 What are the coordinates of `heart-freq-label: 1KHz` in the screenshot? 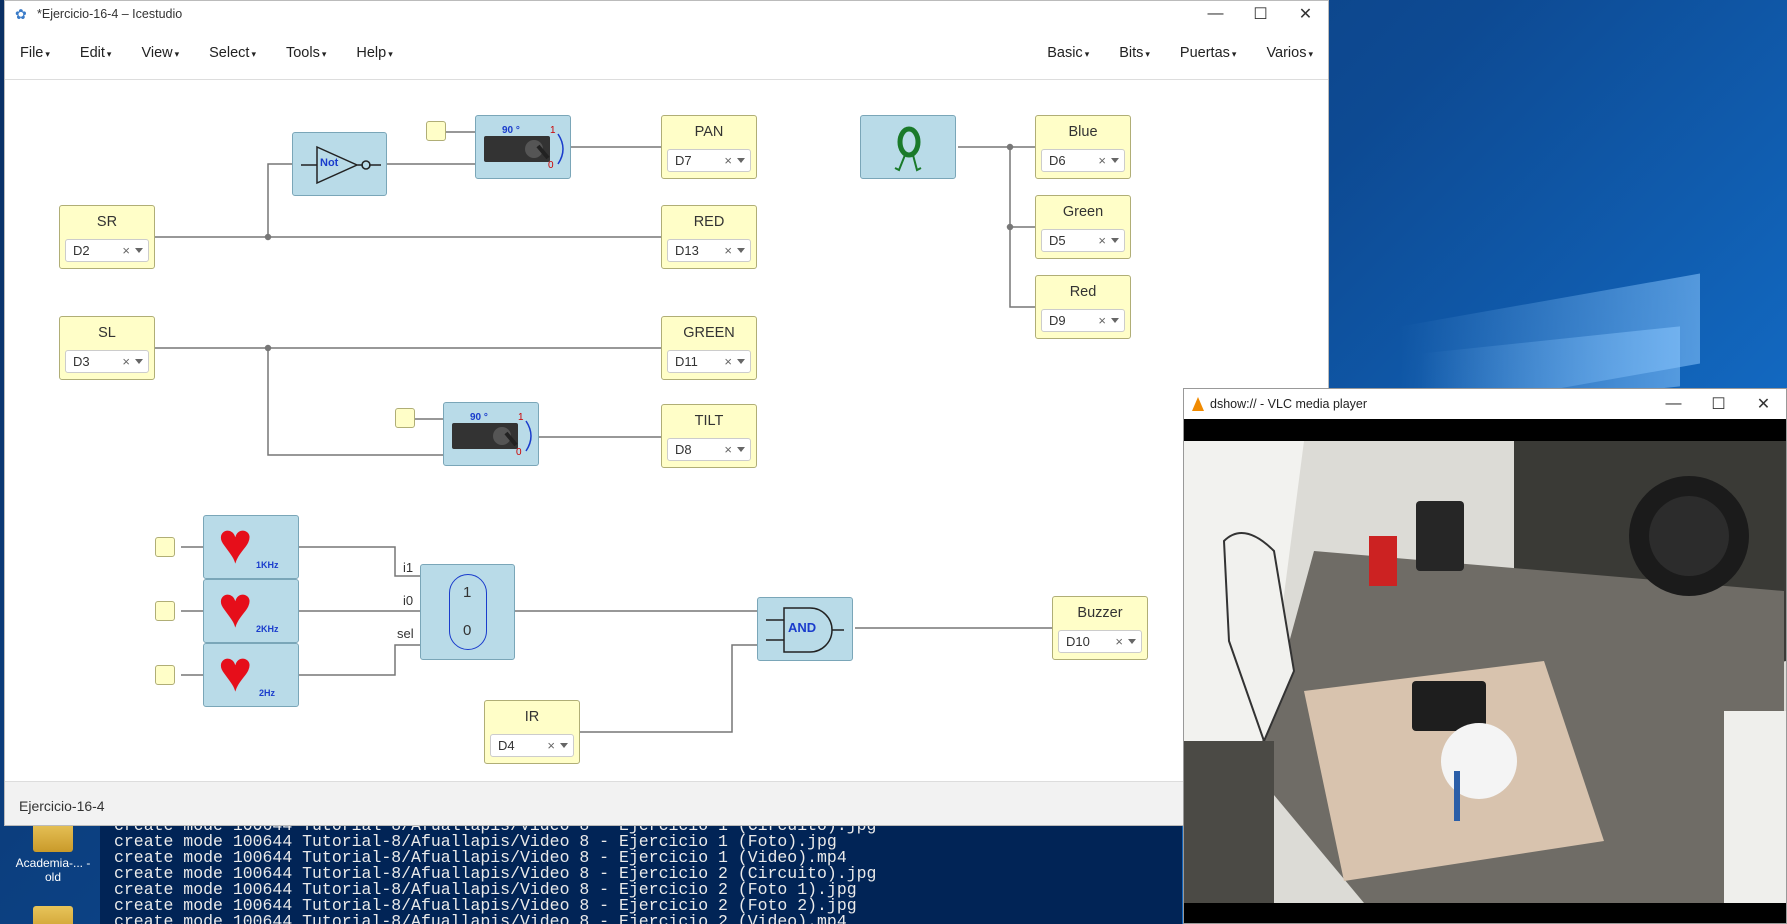 It's located at (267, 565).